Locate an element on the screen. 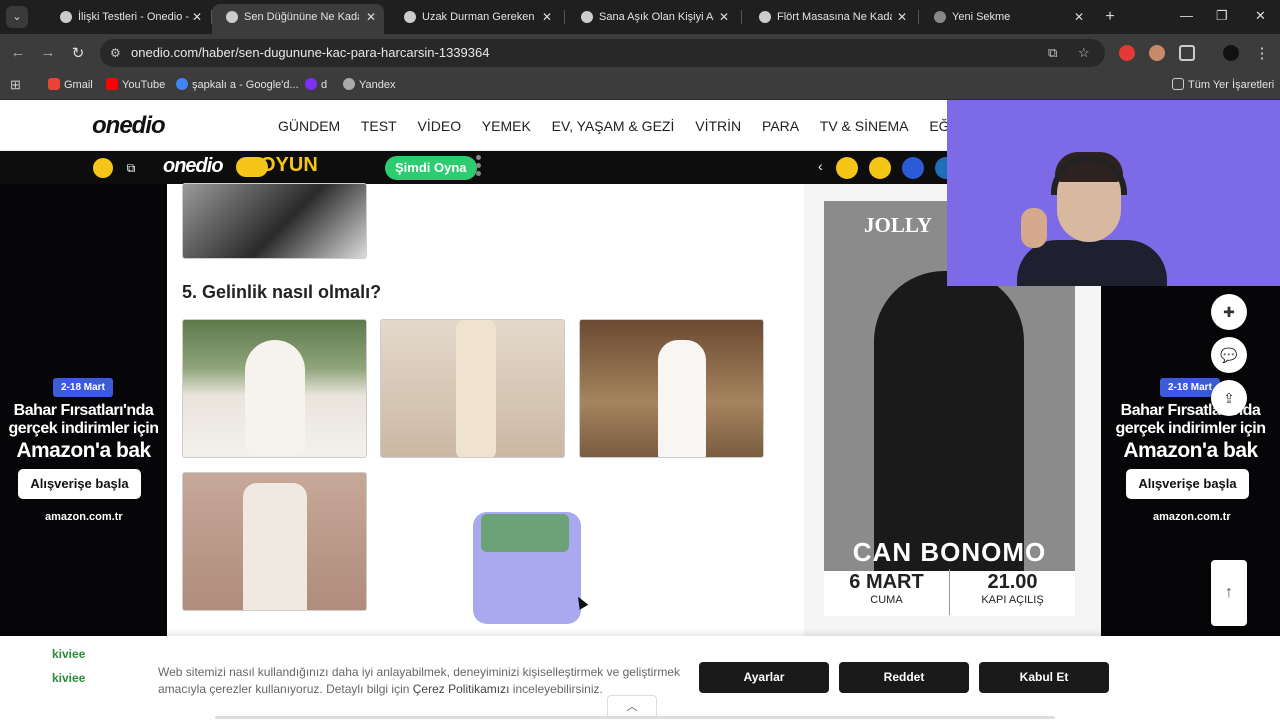 Image resolution: width=1280 pixels, height=720 pixels. profile-avatar is located at coordinates (1231, 53).